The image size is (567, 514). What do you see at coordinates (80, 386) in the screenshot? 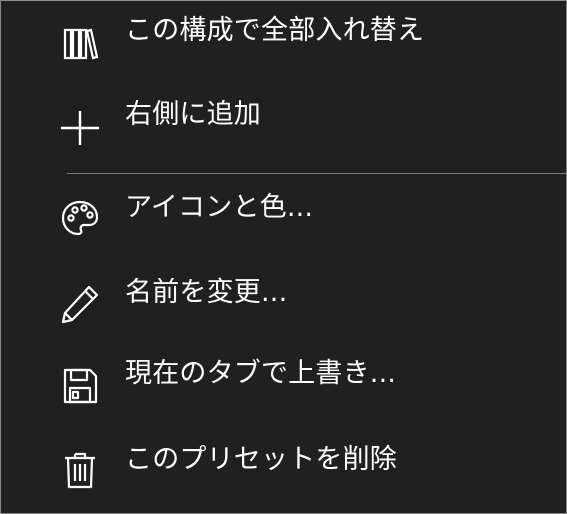
I see `save-icon` at bounding box center [80, 386].